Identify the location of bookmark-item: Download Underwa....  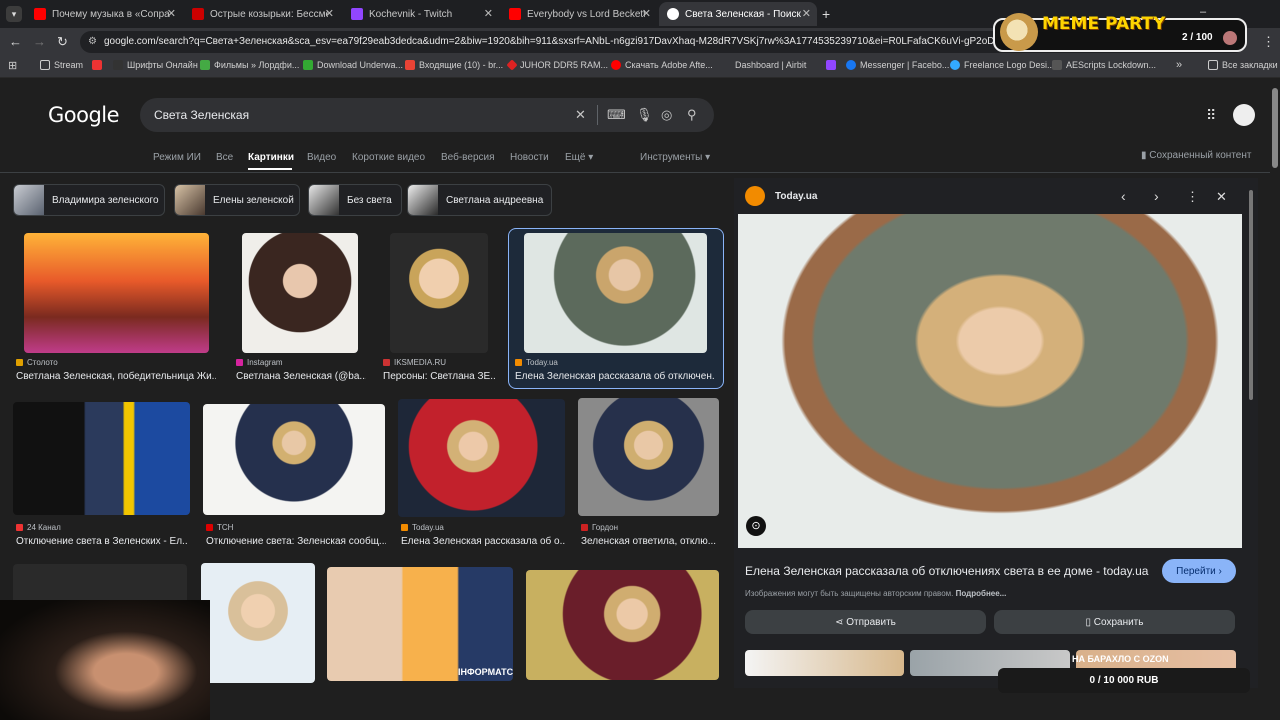
(353, 65).